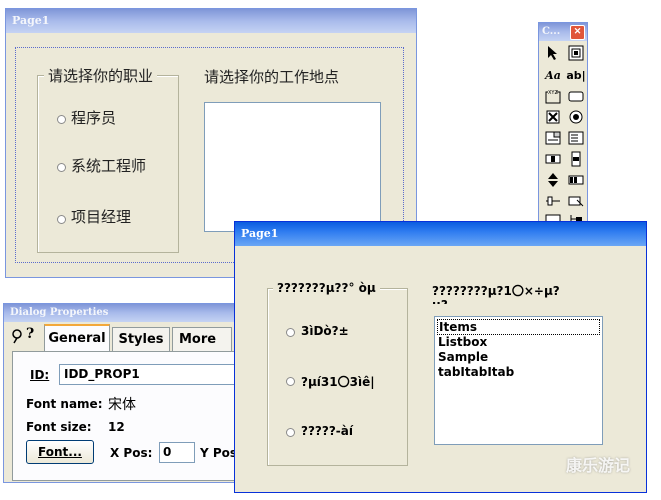 This screenshot has width=661, height=500. I want to click on list-item: Items, so click(518, 327).